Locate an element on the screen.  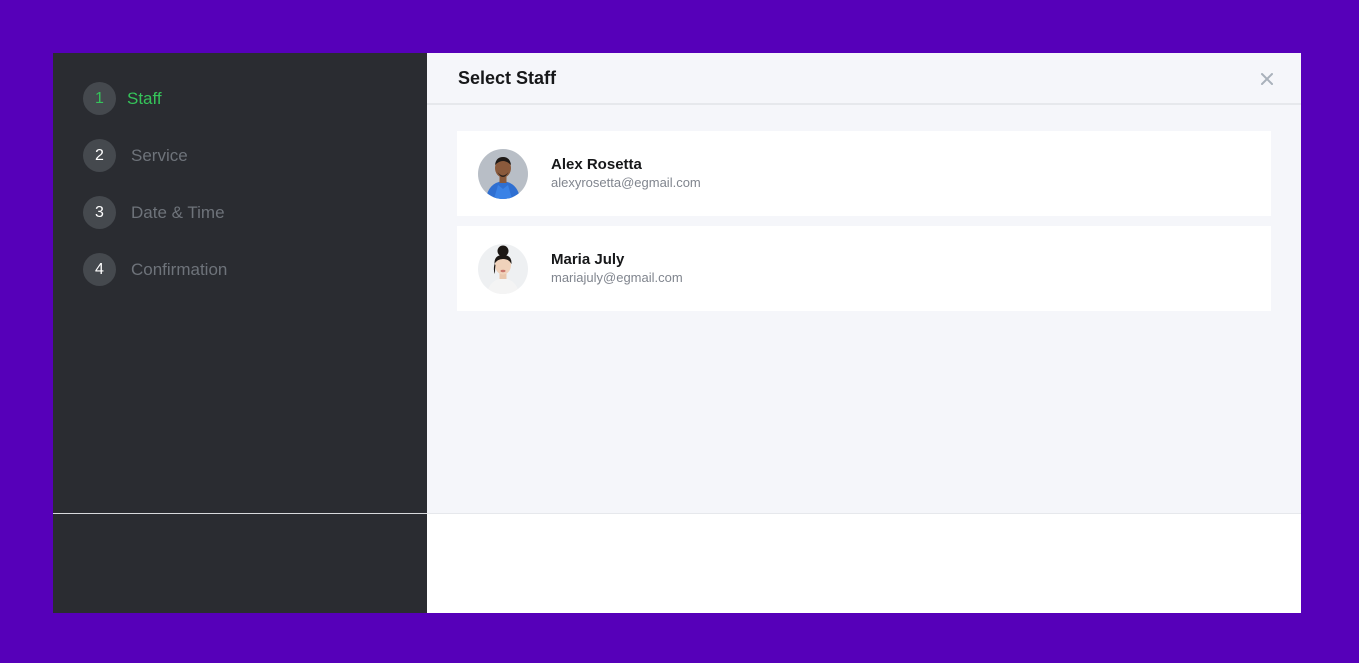
step-number: 3 is located at coordinates (99, 212).